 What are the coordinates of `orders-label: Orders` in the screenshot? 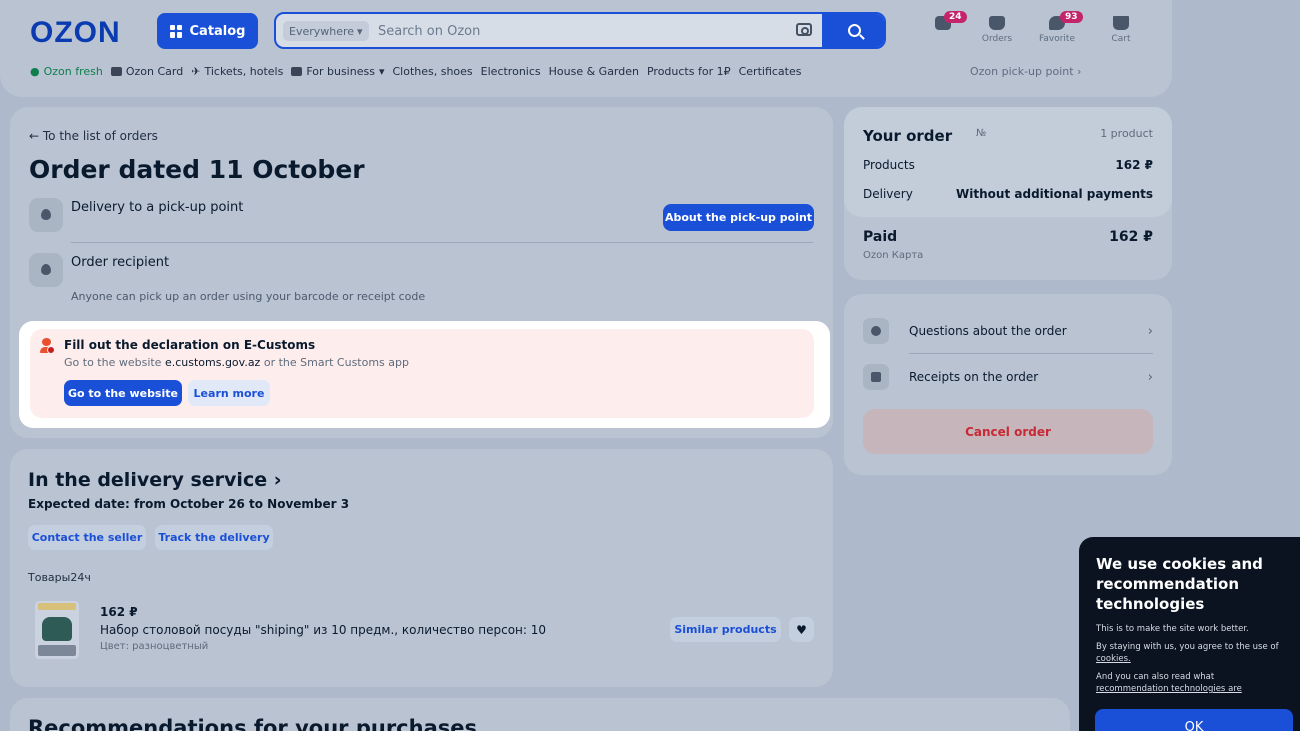 It's located at (997, 39).